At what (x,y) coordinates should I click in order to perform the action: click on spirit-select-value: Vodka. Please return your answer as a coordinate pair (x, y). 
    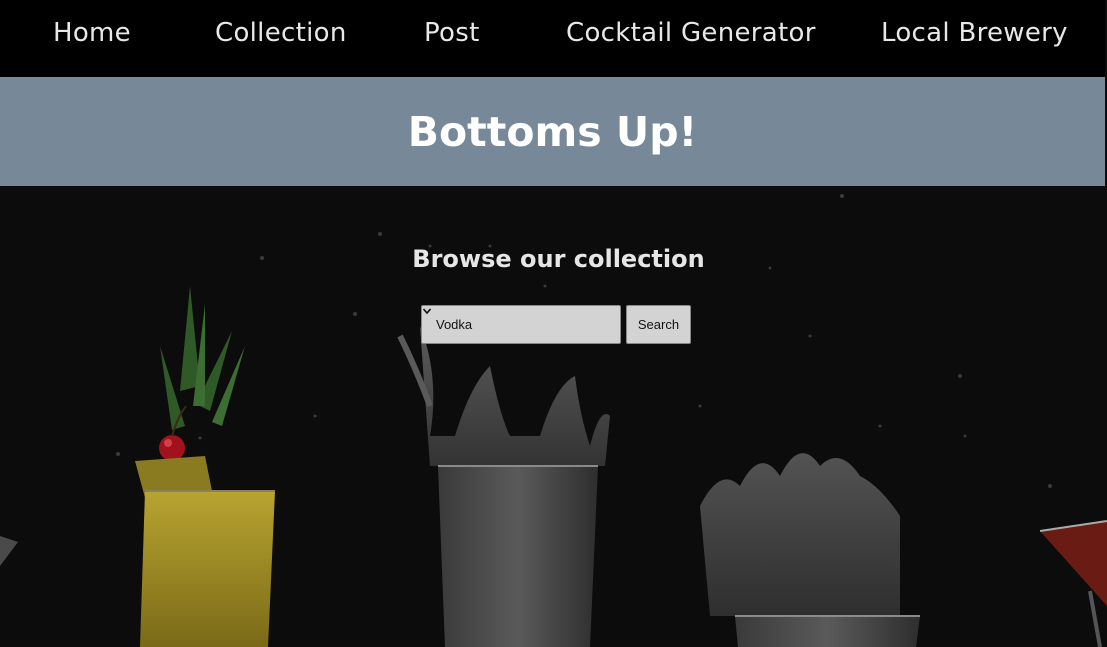
    Looking at the image, I should click on (454, 324).